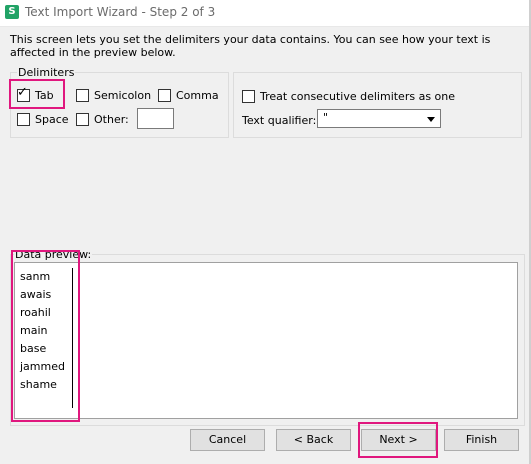  I want to click on preview-column-1: sanm awais roahil main base jammed shame, so click(46, 338).